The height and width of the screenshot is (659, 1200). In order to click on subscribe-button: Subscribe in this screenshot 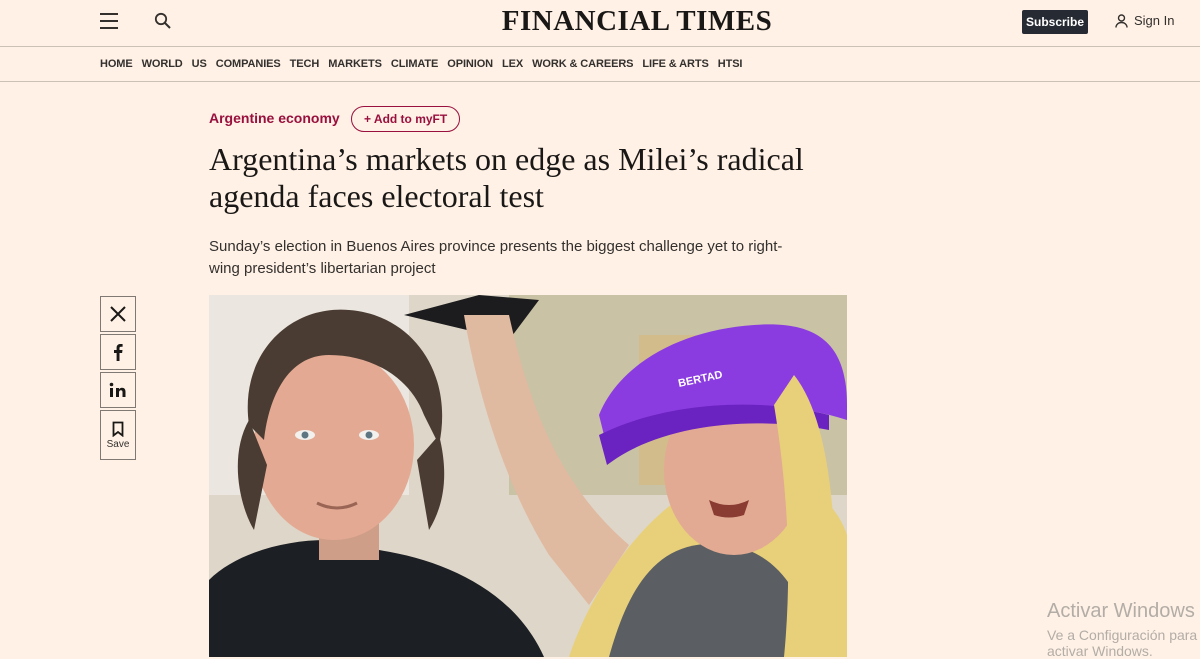, I will do `click(1055, 22)`.